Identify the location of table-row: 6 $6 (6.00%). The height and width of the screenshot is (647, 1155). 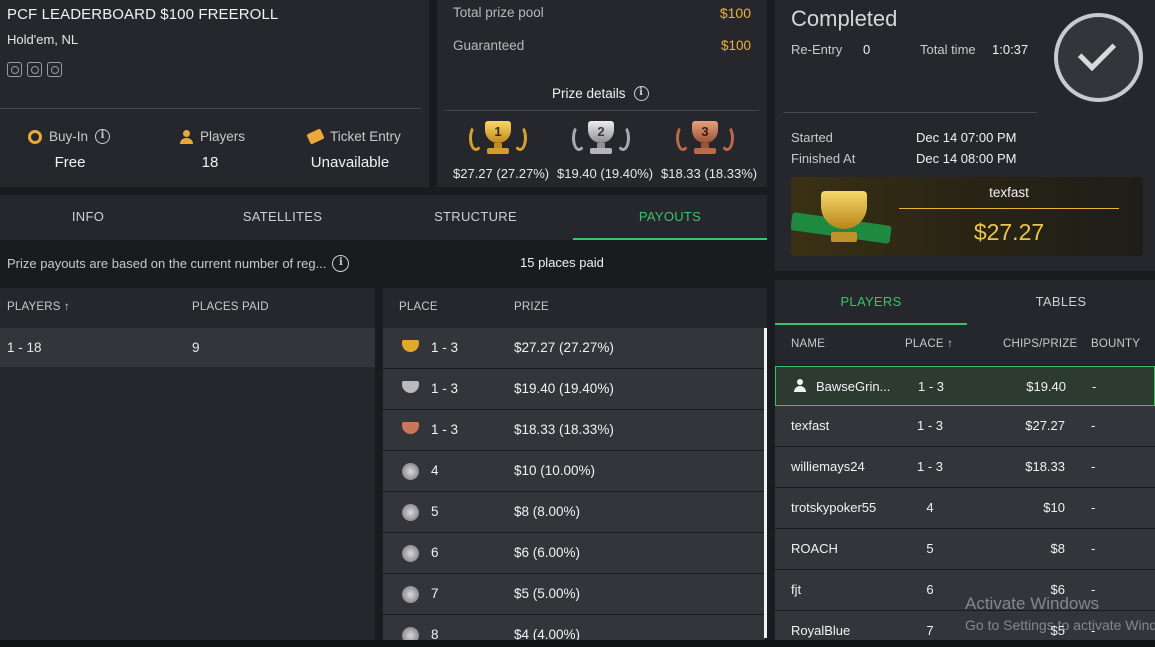
(574, 553).